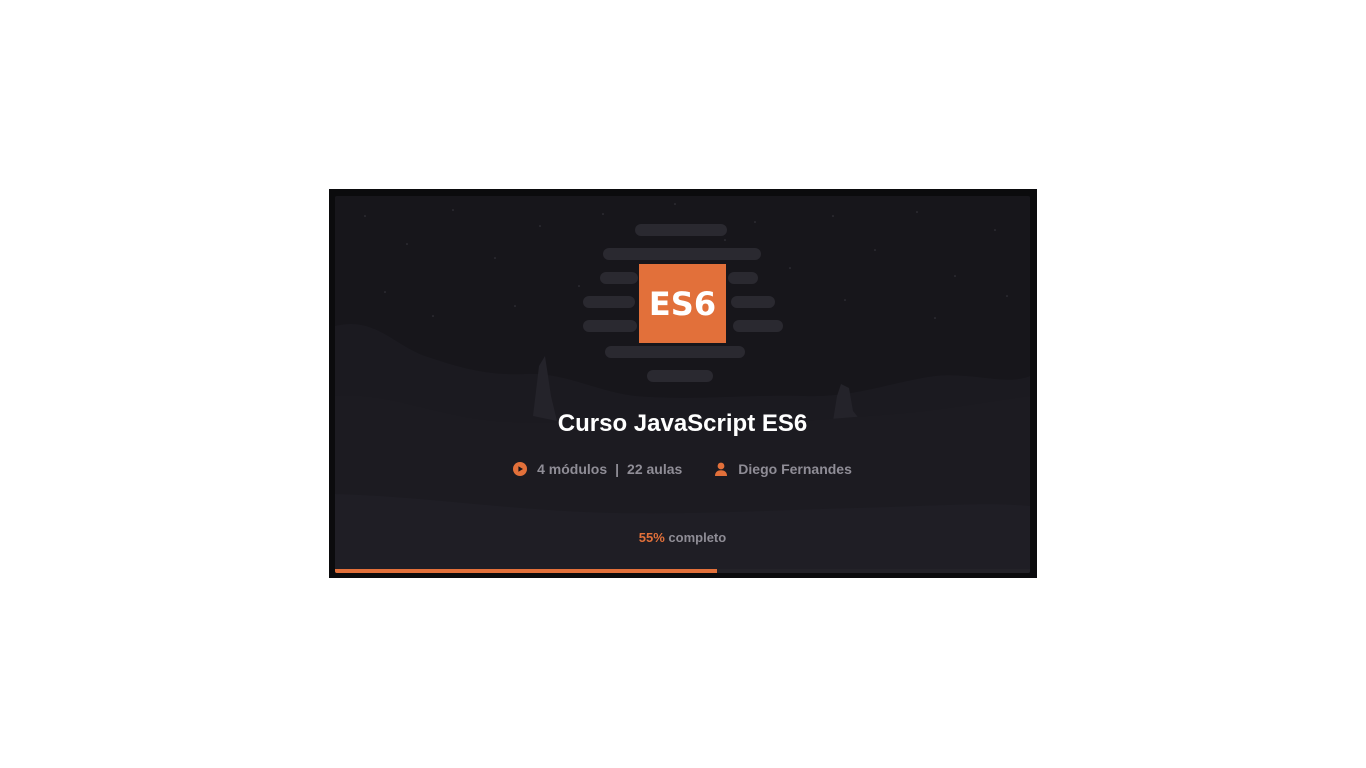  I want to click on user-icon, so click(721, 469).